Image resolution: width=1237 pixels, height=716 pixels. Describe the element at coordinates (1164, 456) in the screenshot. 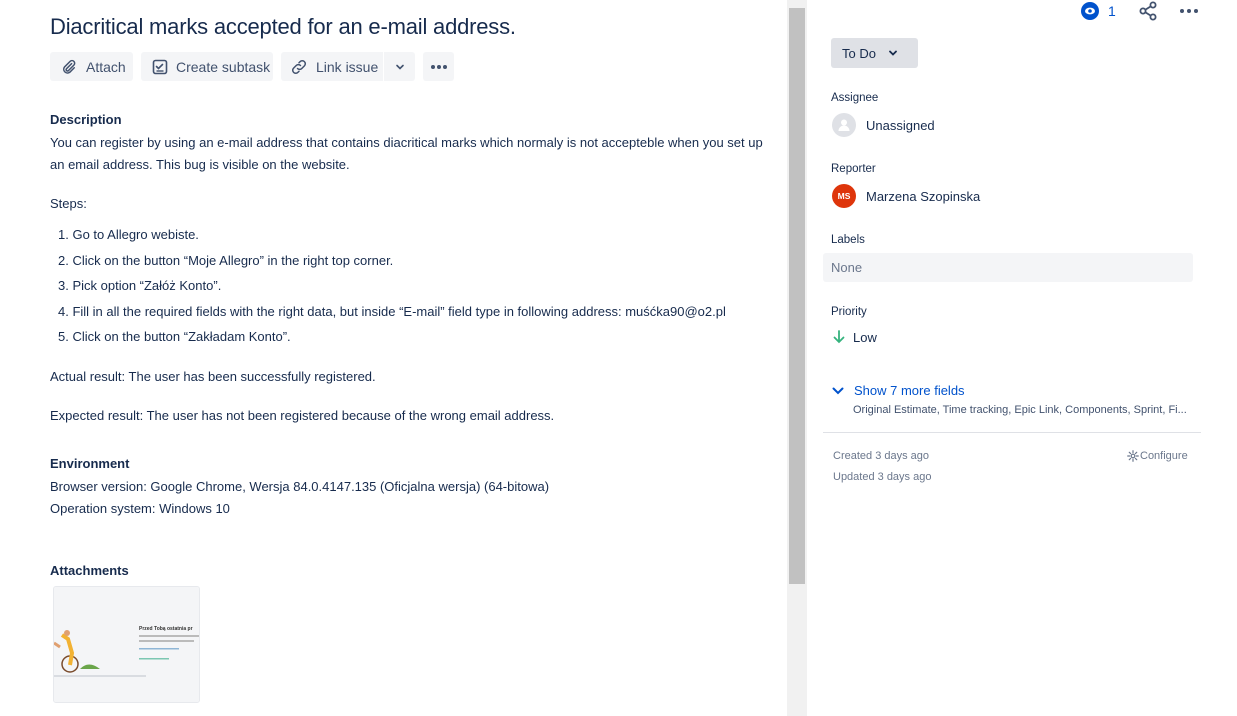

I see `configure-label: Configure` at that location.